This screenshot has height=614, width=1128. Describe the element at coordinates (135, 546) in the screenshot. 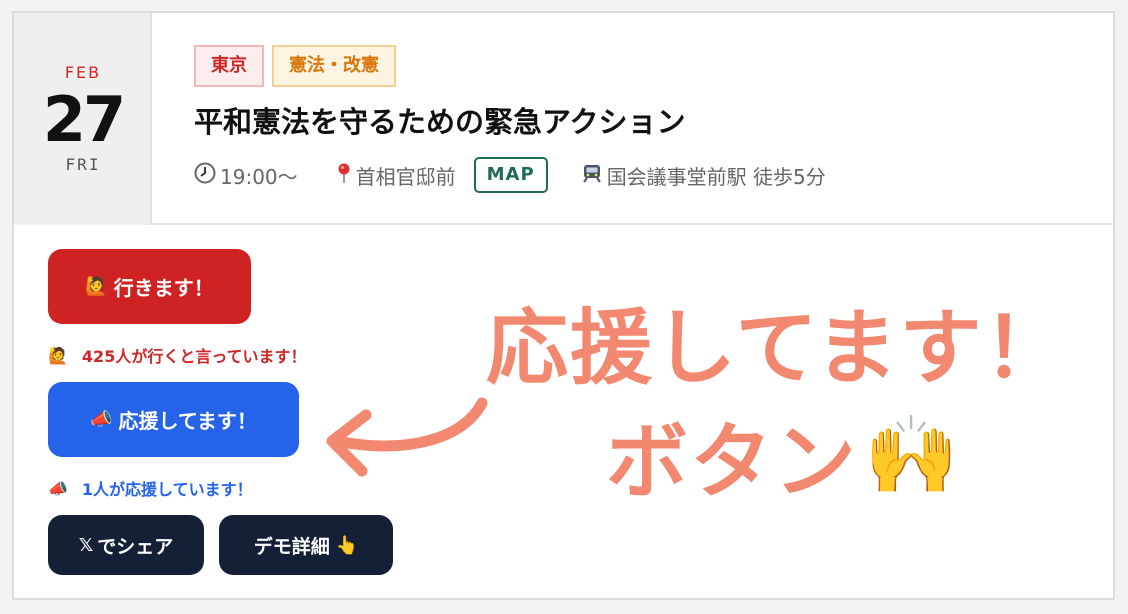

I see `share-button-label: でシェア` at that location.